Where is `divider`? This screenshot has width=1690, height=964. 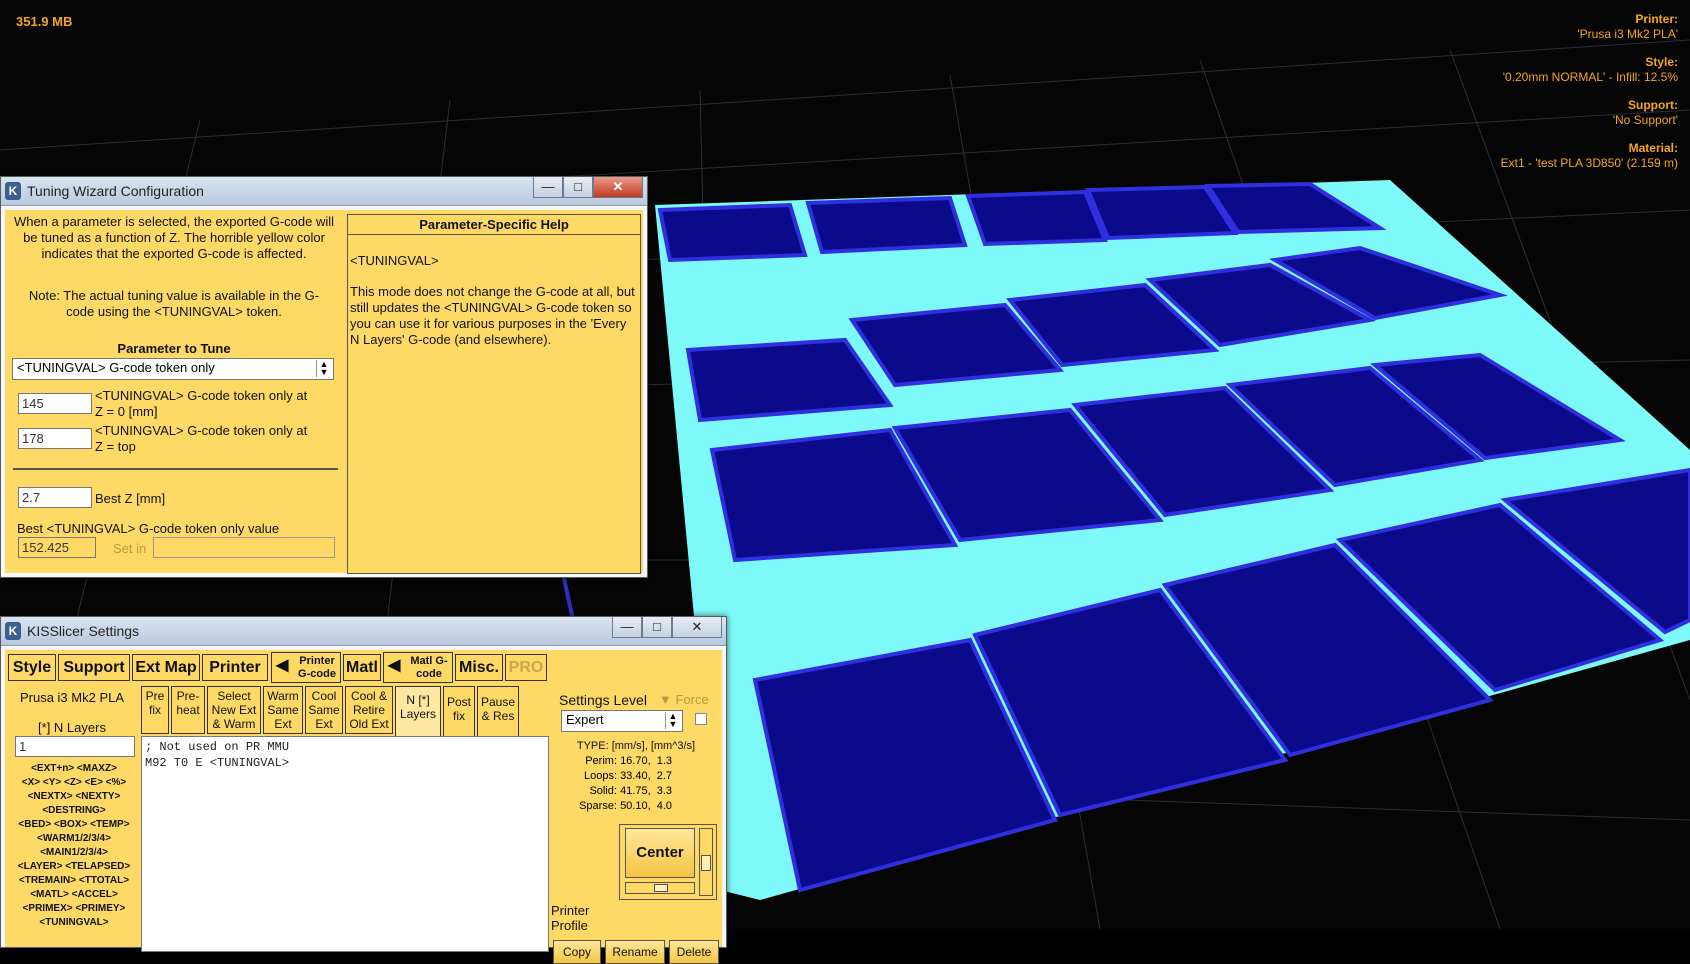 divider is located at coordinates (175, 469).